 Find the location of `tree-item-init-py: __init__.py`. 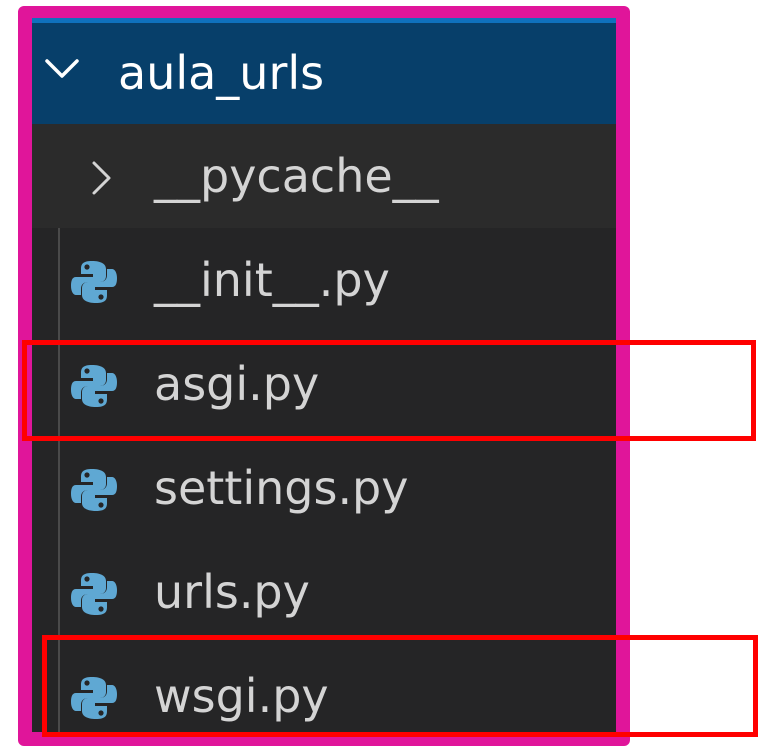

tree-item-init-py: __init__.py is located at coordinates (324, 280).